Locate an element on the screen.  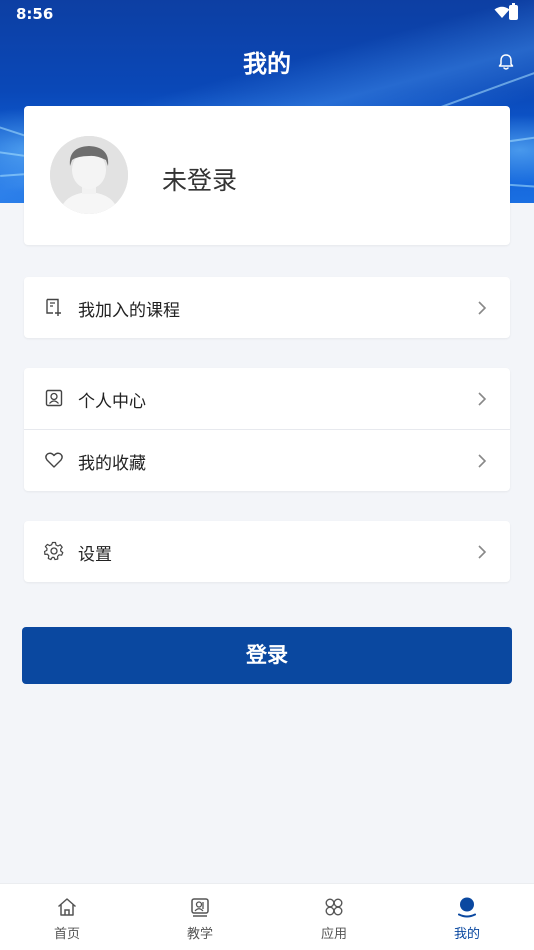
menu-item-label: 个人中心 is located at coordinates (112, 402).